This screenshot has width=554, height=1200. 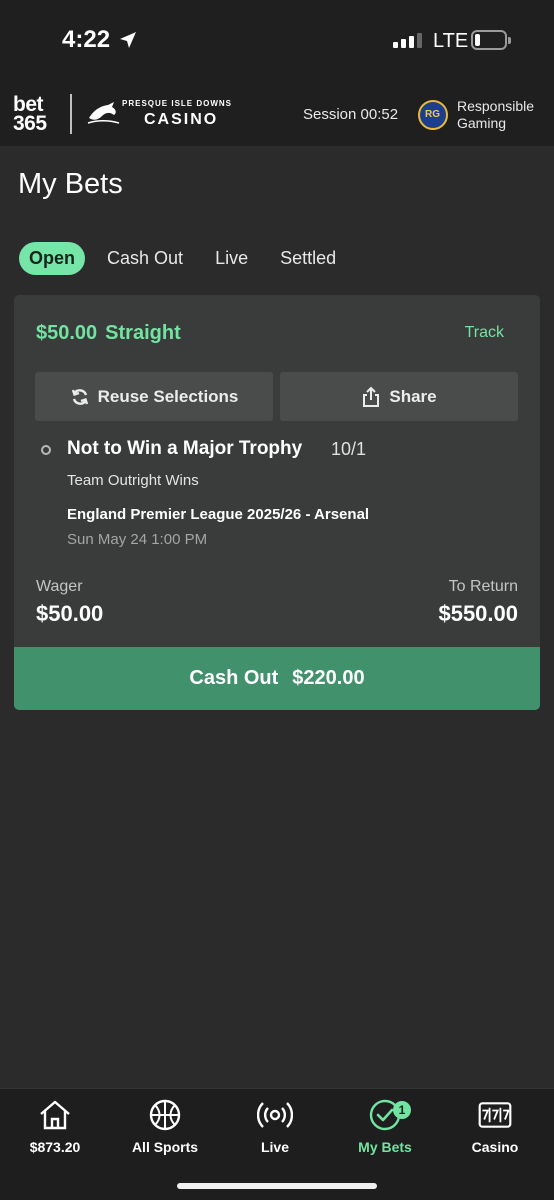 I want to click on reuse-selections-button: Reuse Selections, so click(x=154, y=396).